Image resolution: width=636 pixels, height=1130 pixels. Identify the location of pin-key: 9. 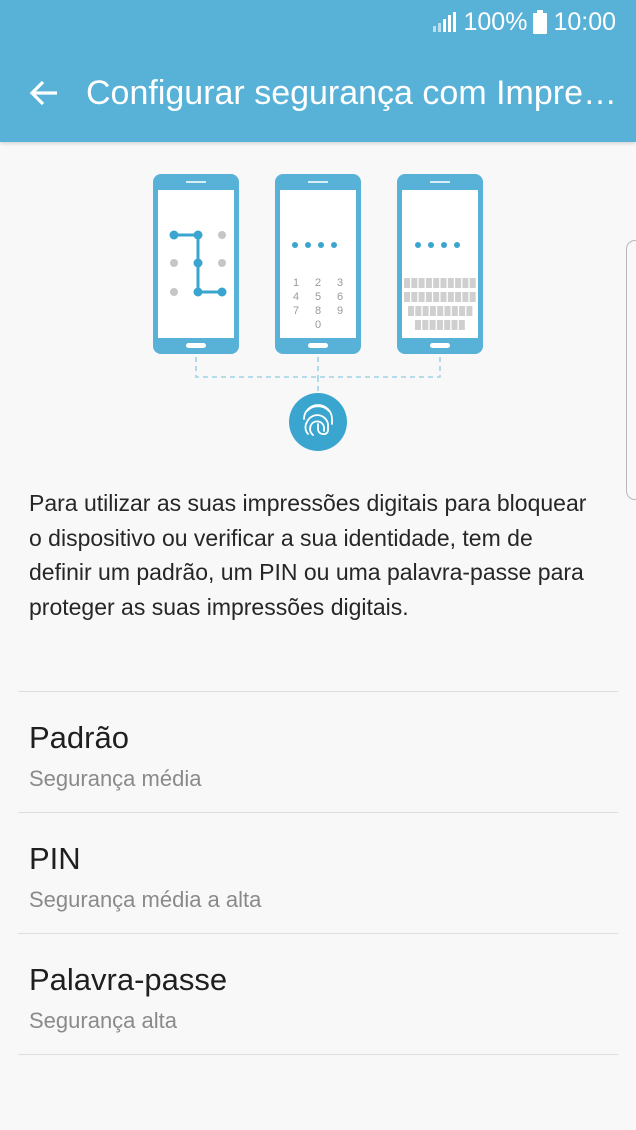
(340, 311).